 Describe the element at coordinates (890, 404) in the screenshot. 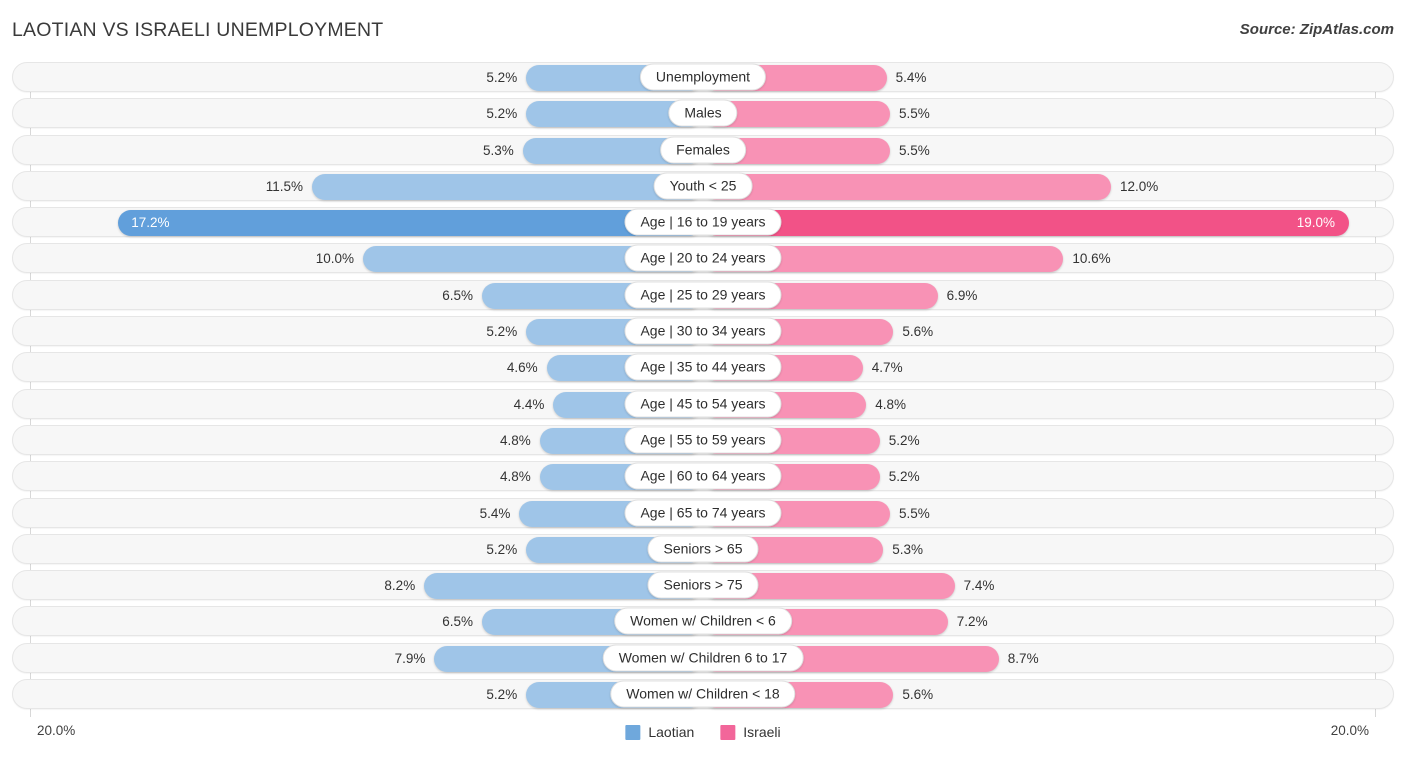

I see `bar-value-israeli: 4.8%` at that location.